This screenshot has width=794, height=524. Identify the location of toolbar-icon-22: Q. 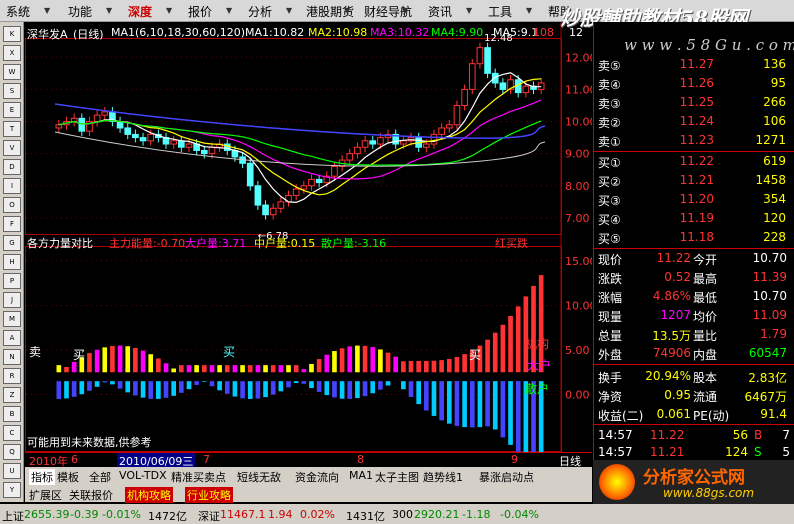
(12, 452).